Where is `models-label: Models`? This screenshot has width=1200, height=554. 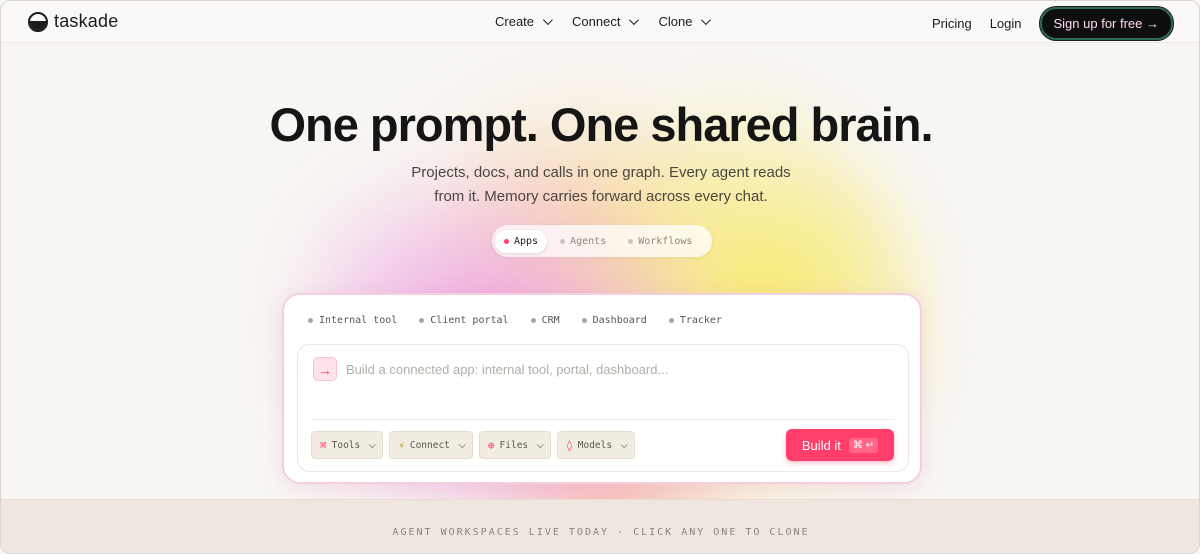 models-label: Models is located at coordinates (595, 445).